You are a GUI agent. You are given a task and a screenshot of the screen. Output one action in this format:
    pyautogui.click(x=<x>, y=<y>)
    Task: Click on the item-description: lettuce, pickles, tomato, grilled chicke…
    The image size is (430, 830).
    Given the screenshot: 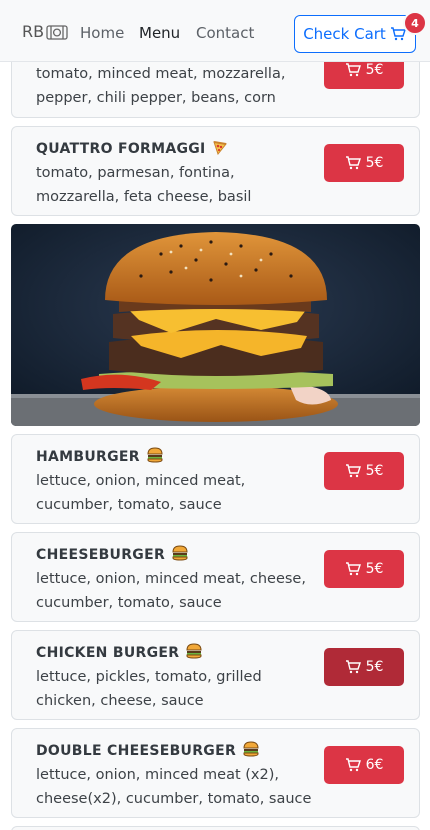 What is the action you would take?
    pyautogui.click(x=149, y=689)
    